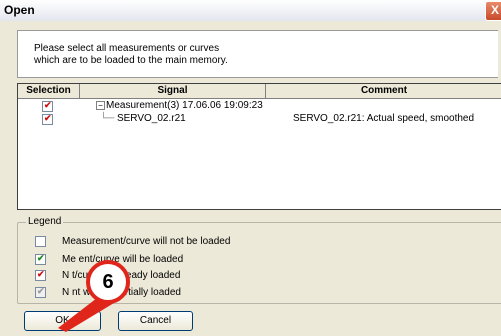  I want to click on legend-label: Measurement/curve will not be loaded, so click(146, 241).